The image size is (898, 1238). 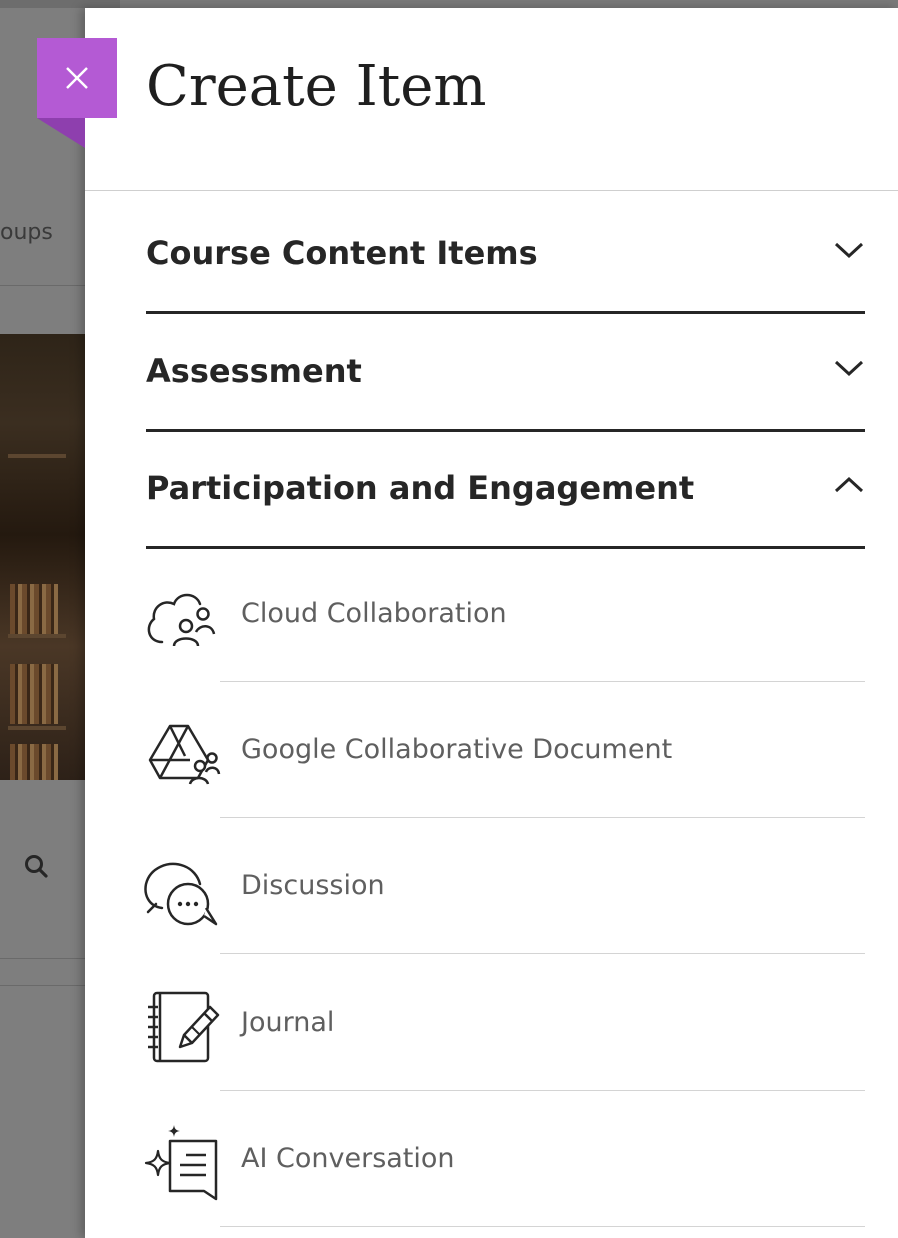 I want to click on list-item-cloud-collaboration: Cloud Collaboration, so click(x=502, y=614).